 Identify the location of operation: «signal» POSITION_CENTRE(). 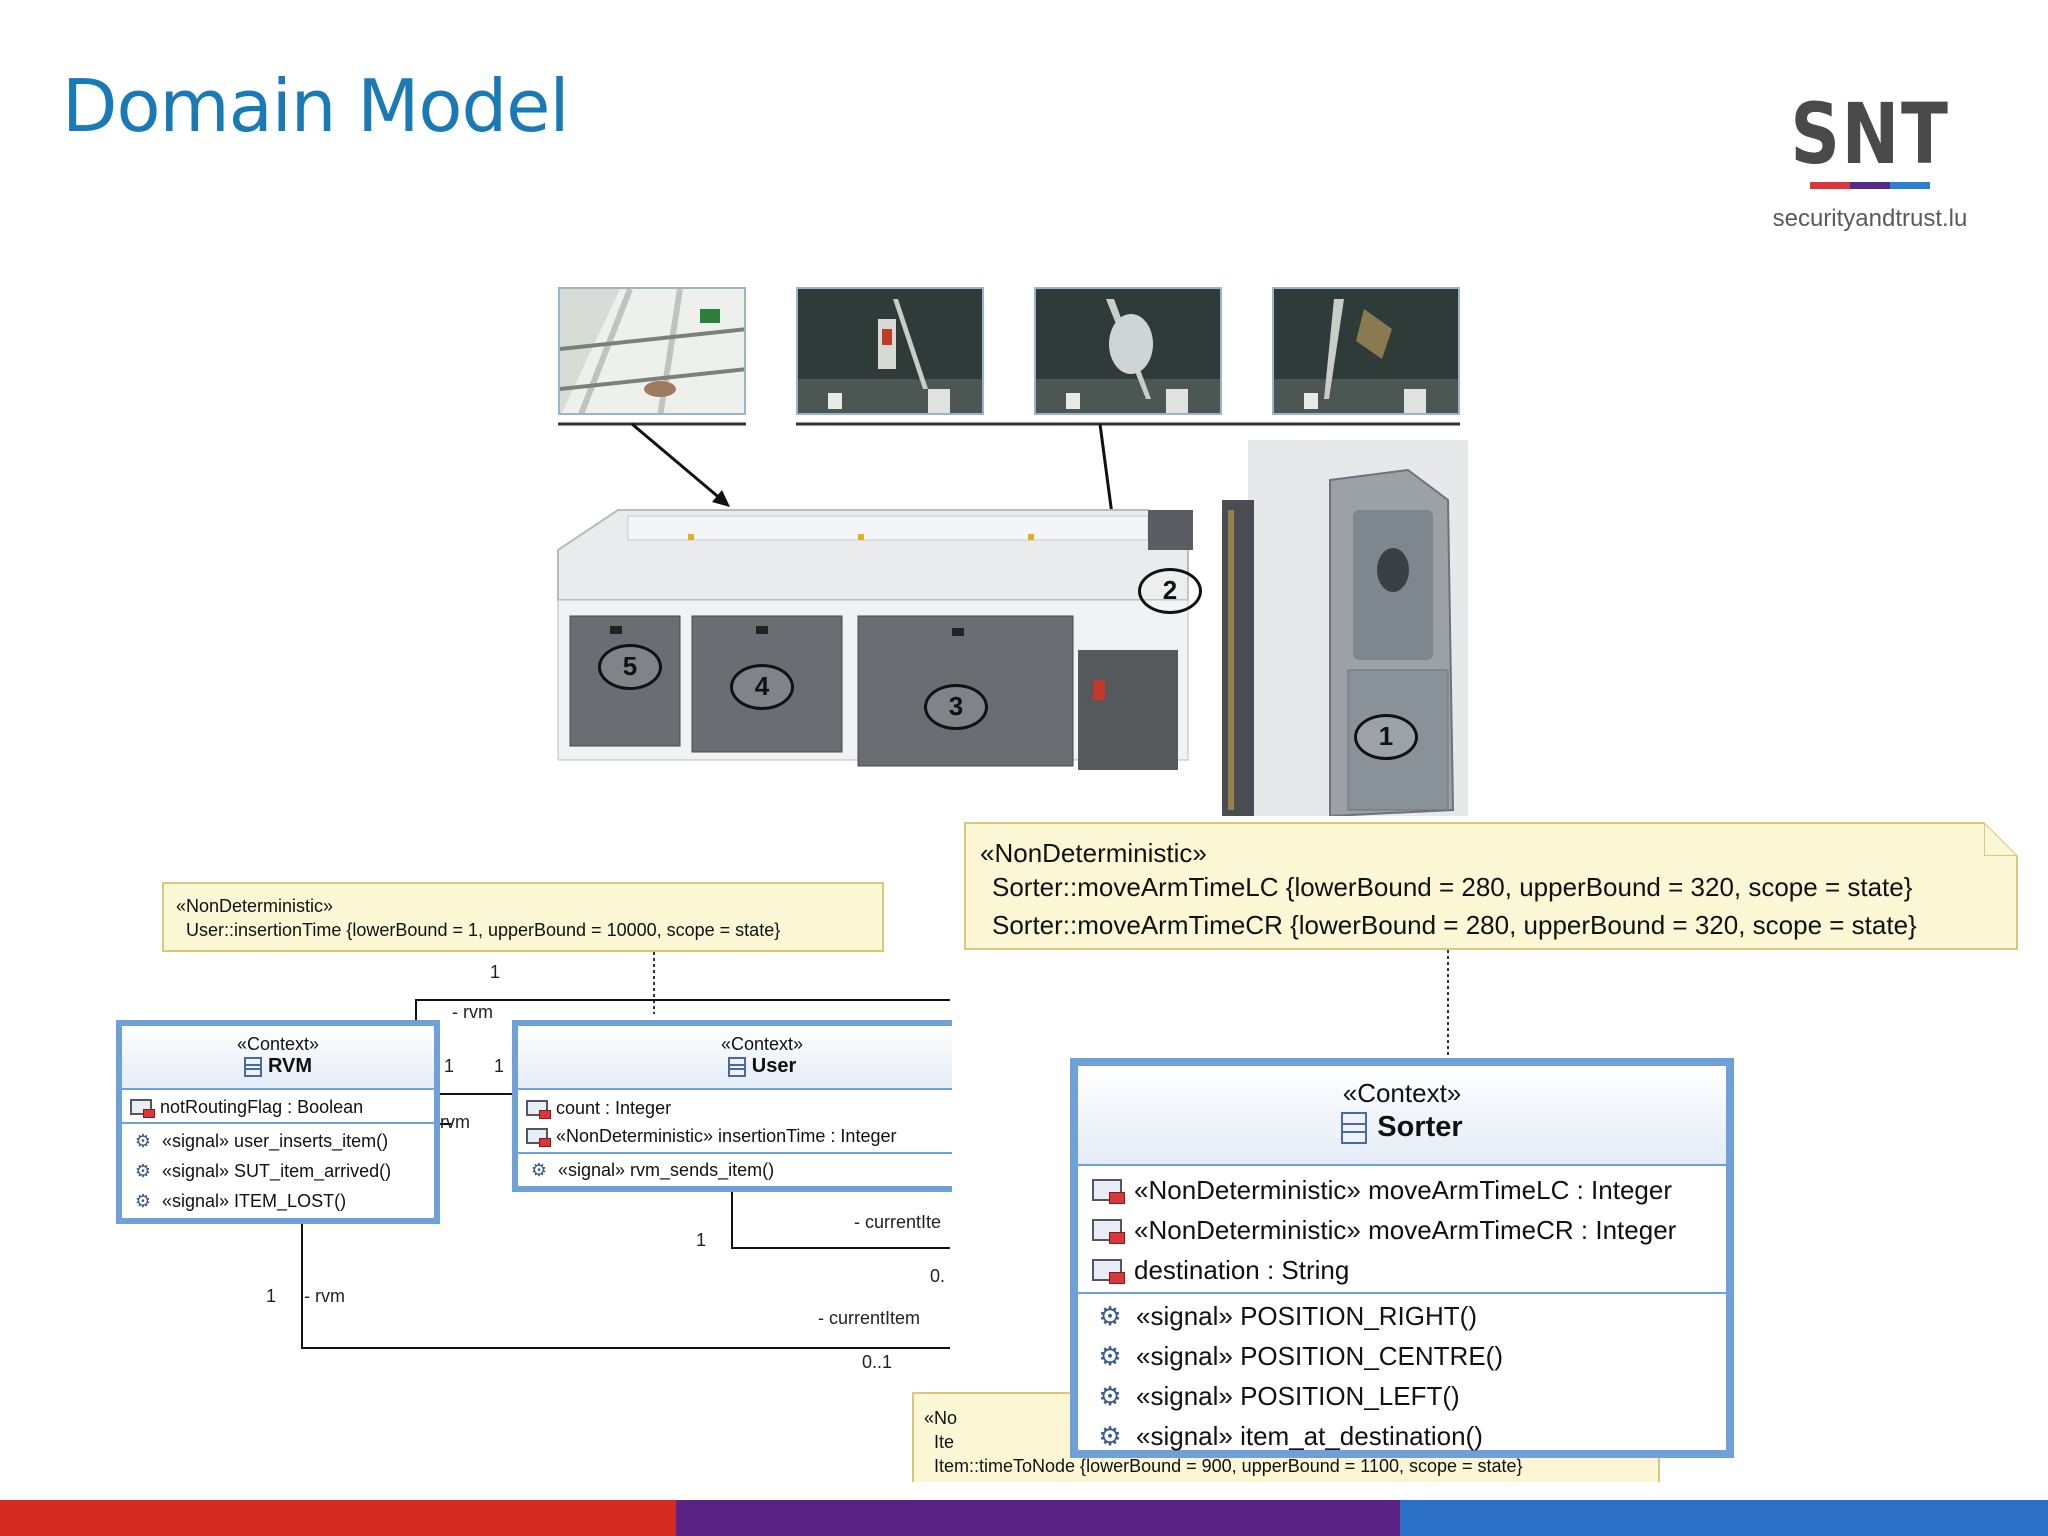
(1319, 1355).